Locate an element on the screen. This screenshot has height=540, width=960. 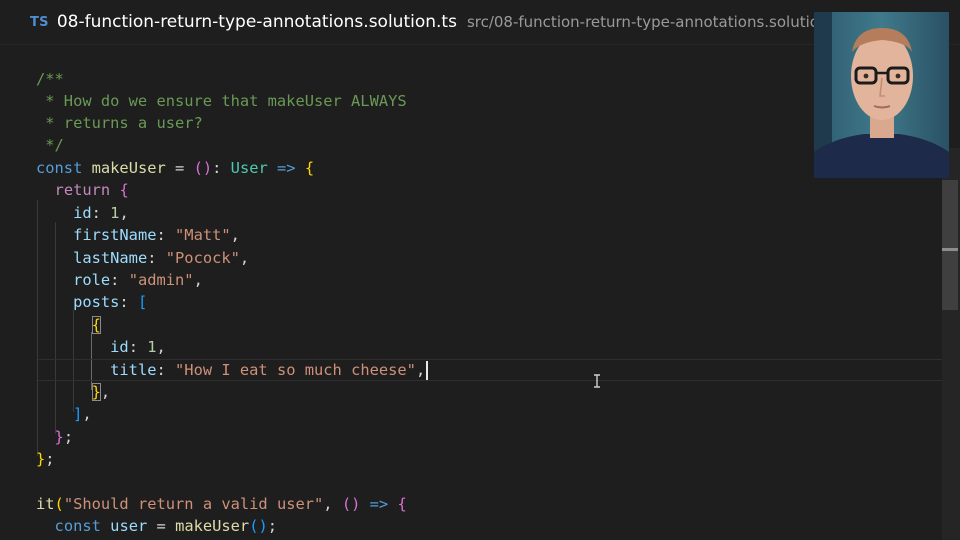
keyword-token: return is located at coordinates (82, 190).